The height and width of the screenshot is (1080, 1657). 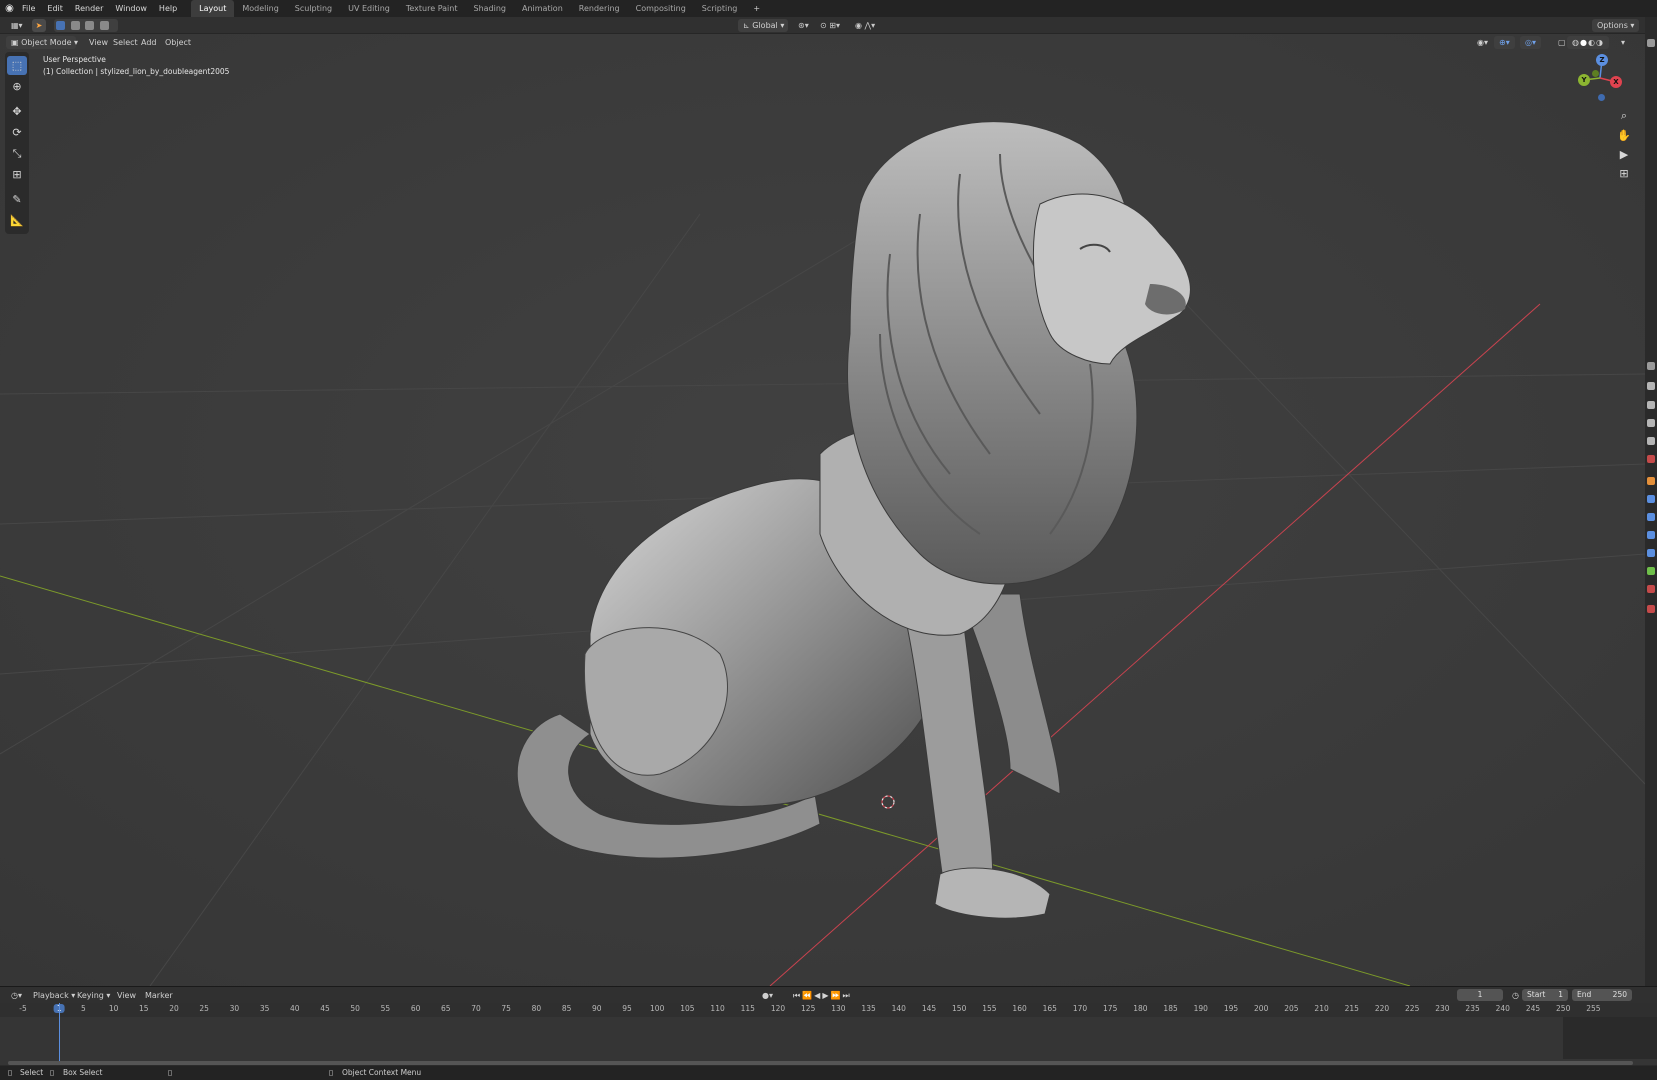 What do you see at coordinates (830, 25) in the screenshot?
I see `snap-icon: ⊙ ⊞▾` at bounding box center [830, 25].